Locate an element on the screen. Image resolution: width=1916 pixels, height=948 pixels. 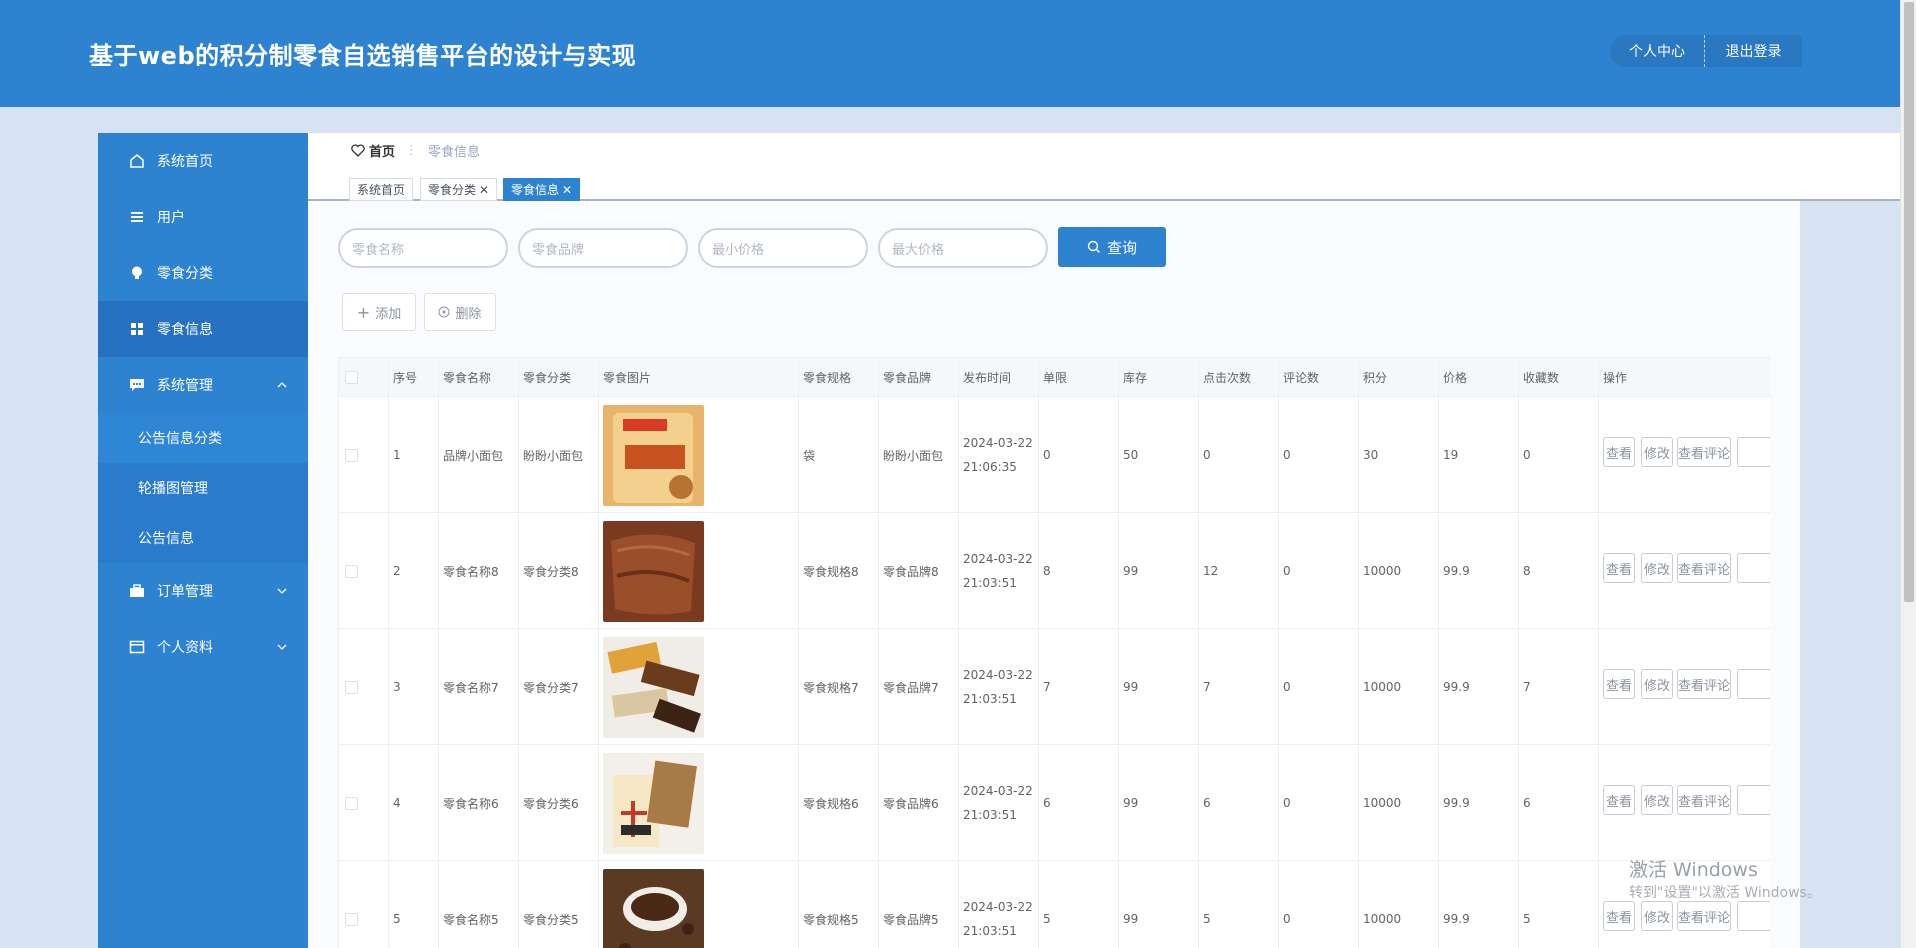
sidebar-item-snack-info: 零食信息 is located at coordinates (203, 329).